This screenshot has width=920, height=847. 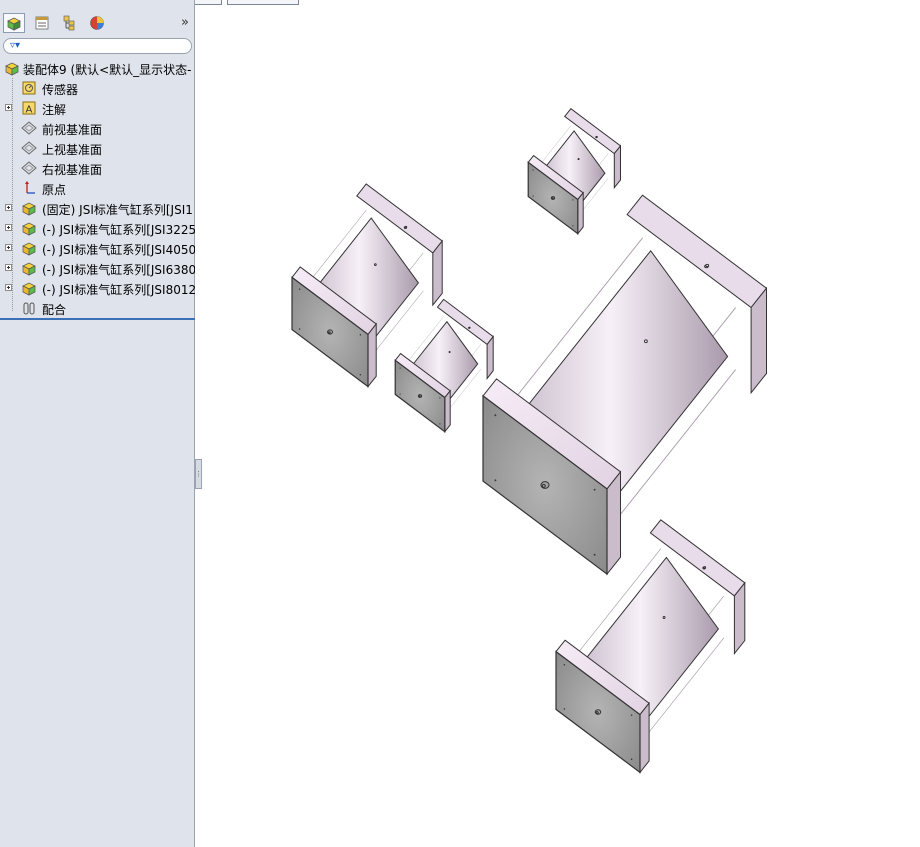 I want to click on tree-item: (-) JSI标准气缸系列[JSI6380, so click(x=97, y=268).